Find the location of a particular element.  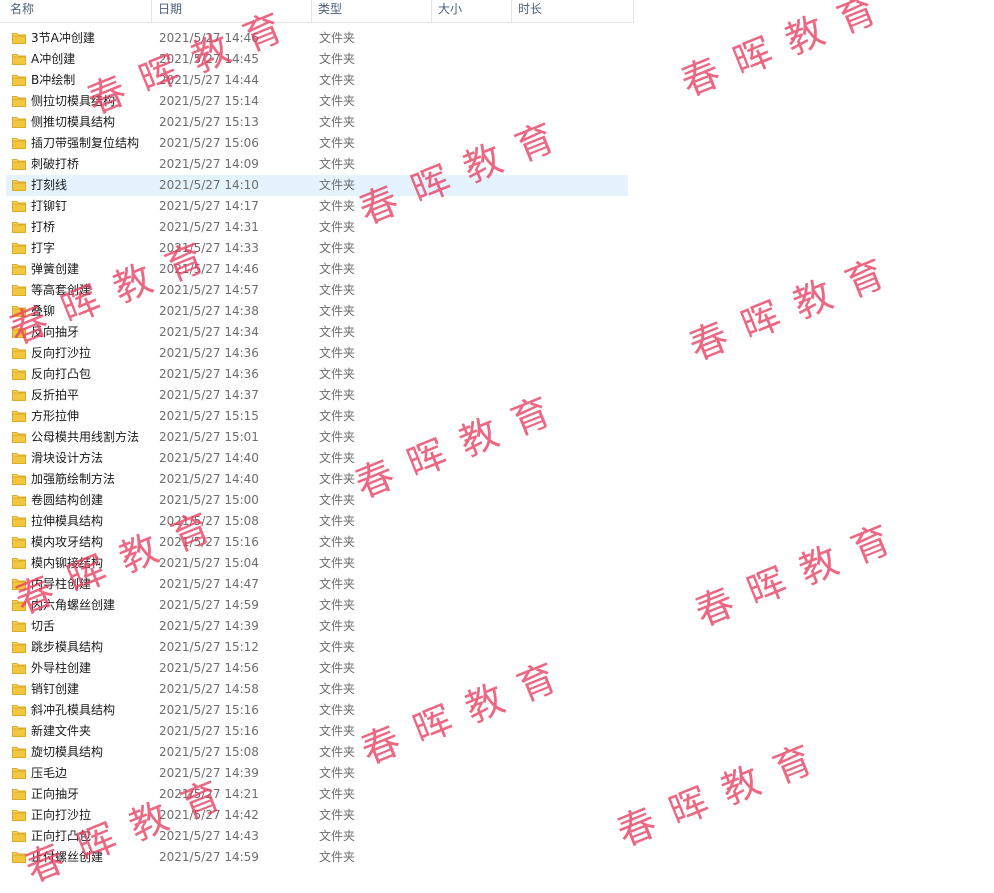

file-row: 插刀带强制复位结构 2021/5/27 15:06 文件夹 is located at coordinates (317, 143).